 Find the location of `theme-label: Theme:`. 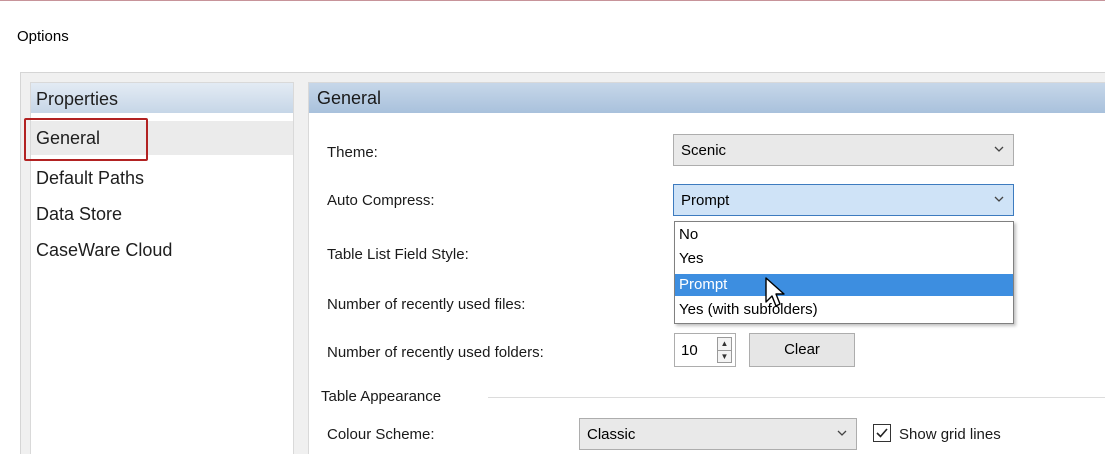

theme-label: Theme: is located at coordinates (352, 152).